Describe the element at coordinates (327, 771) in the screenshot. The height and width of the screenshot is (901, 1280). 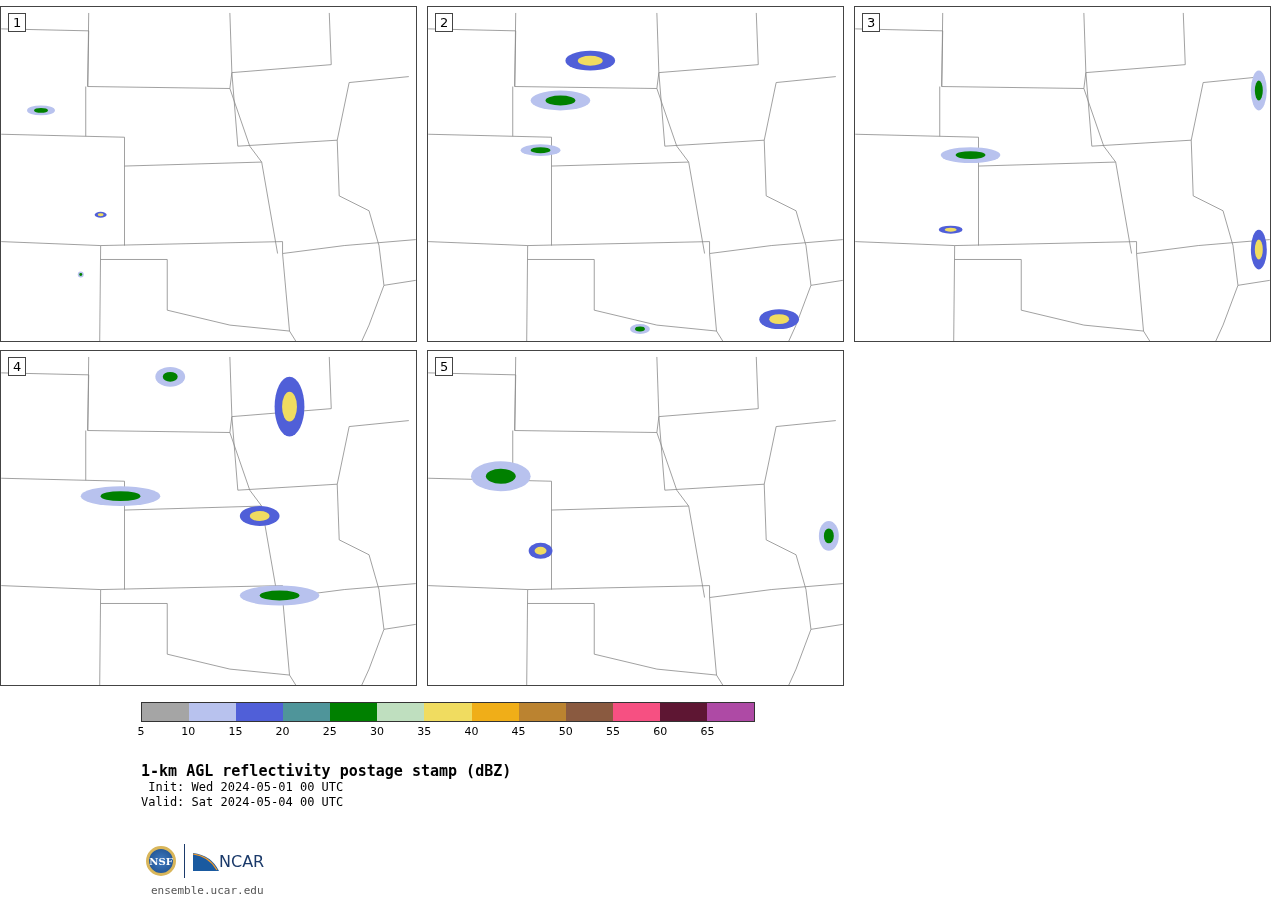
I see `chart-title: 1-km AGL reflectivity postage stamp (dBZ)` at that location.